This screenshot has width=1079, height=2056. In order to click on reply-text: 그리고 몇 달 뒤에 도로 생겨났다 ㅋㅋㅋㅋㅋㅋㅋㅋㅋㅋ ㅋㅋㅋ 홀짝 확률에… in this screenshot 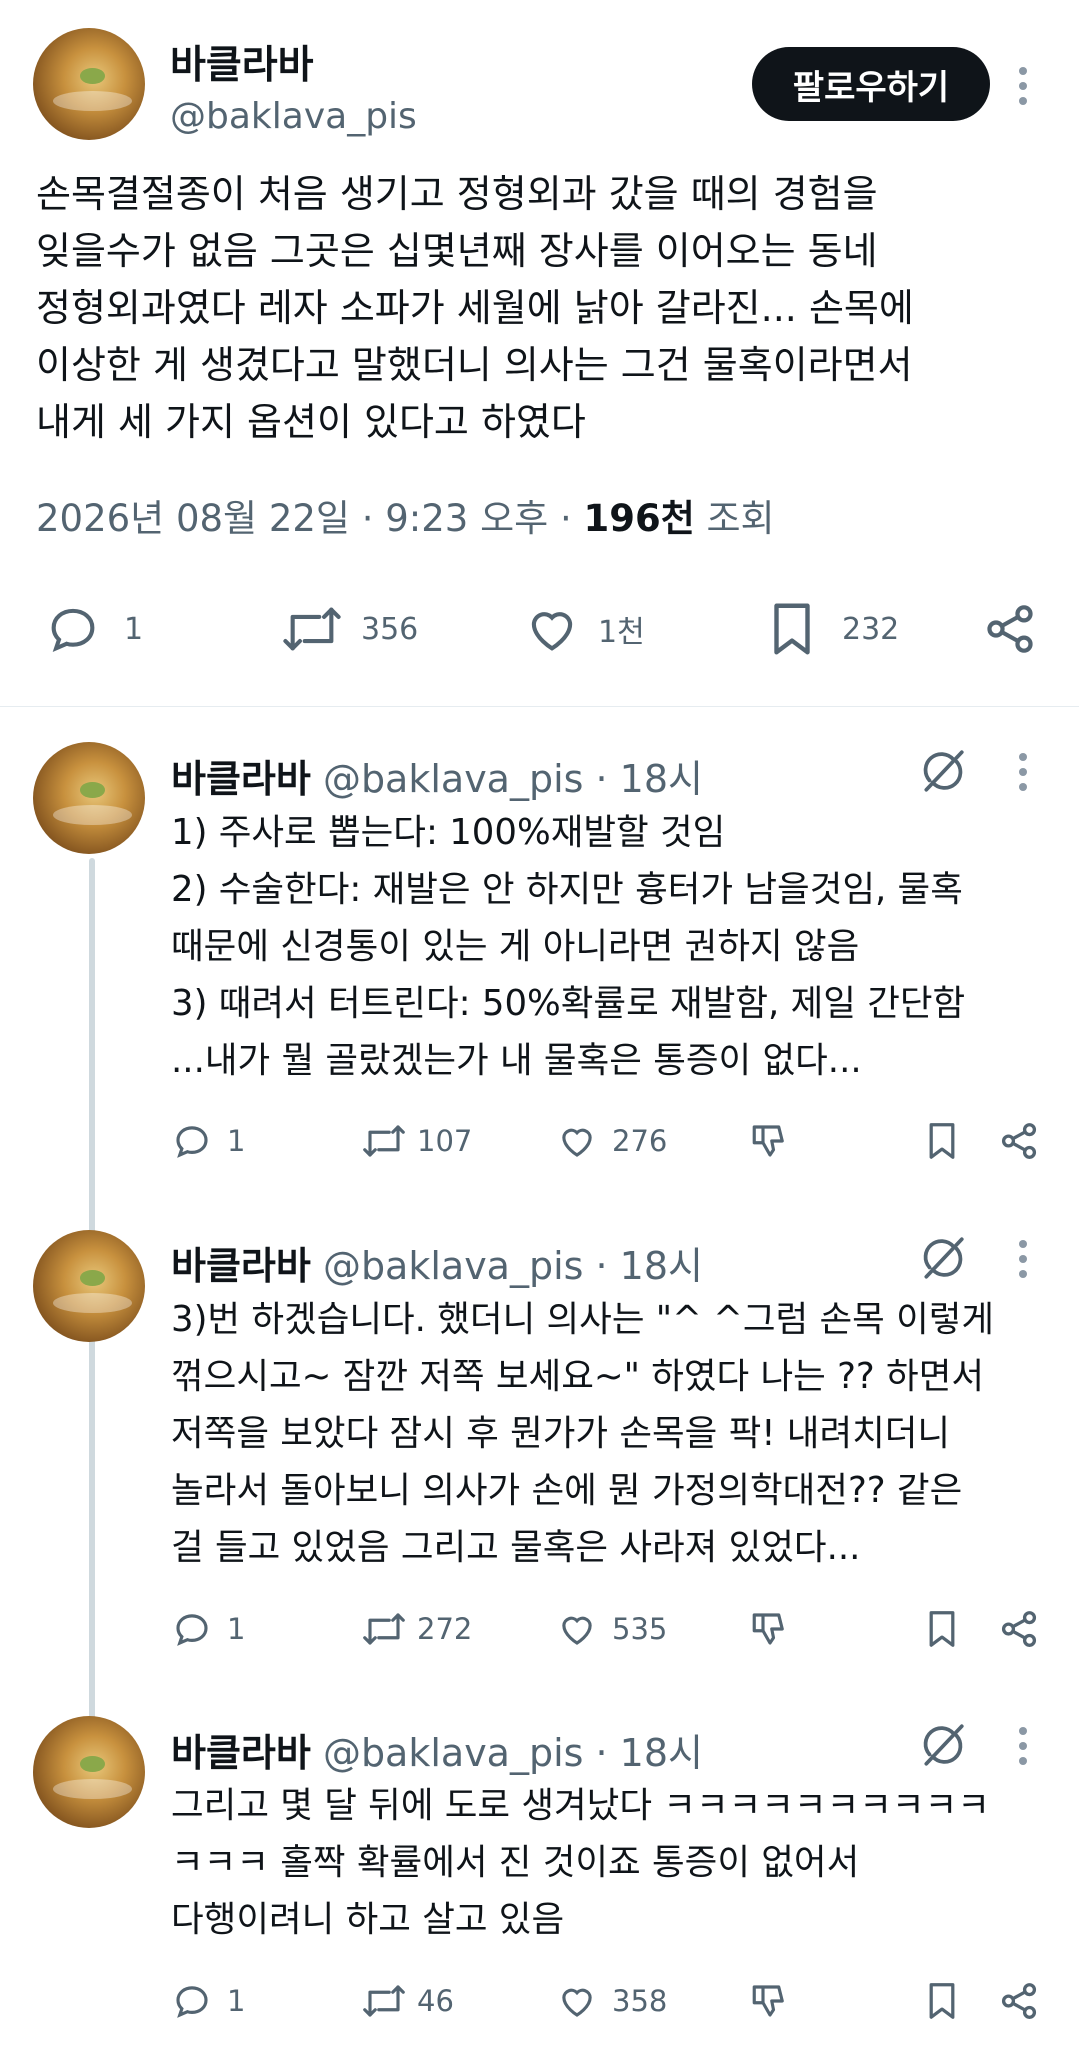, I will do `click(606, 1862)`.